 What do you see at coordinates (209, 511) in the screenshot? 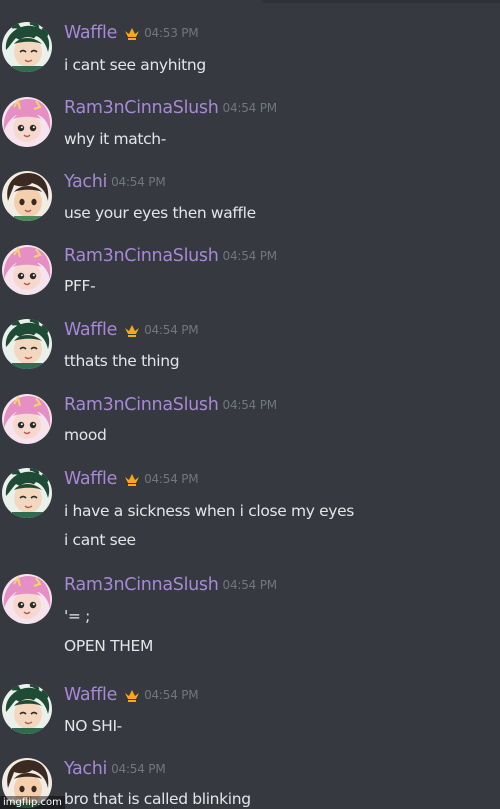
I see `message-text: i have a sickness when i close my eyes` at bounding box center [209, 511].